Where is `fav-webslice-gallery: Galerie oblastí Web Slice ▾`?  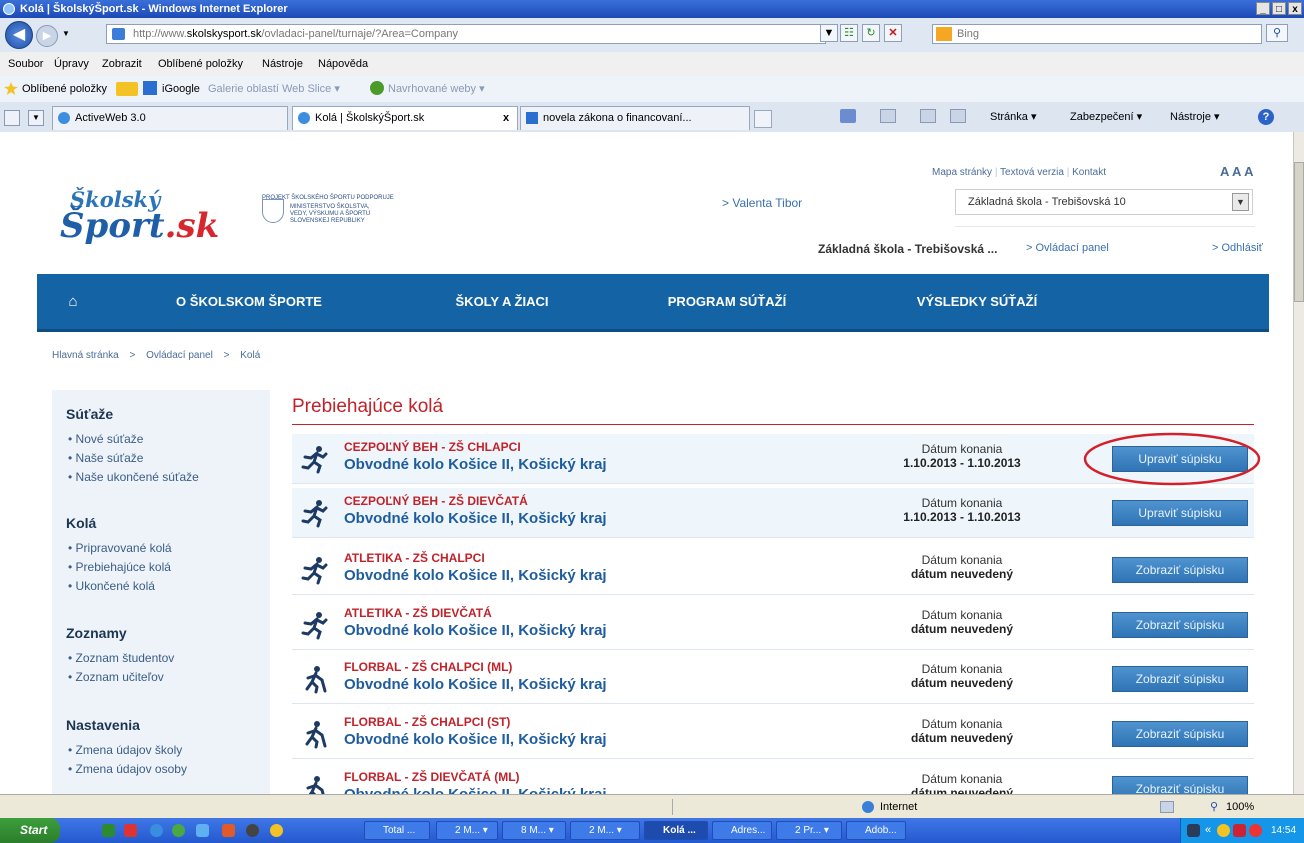 fav-webslice-gallery: Galerie oblastí Web Slice ▾ is located at coordinates (274, 89).